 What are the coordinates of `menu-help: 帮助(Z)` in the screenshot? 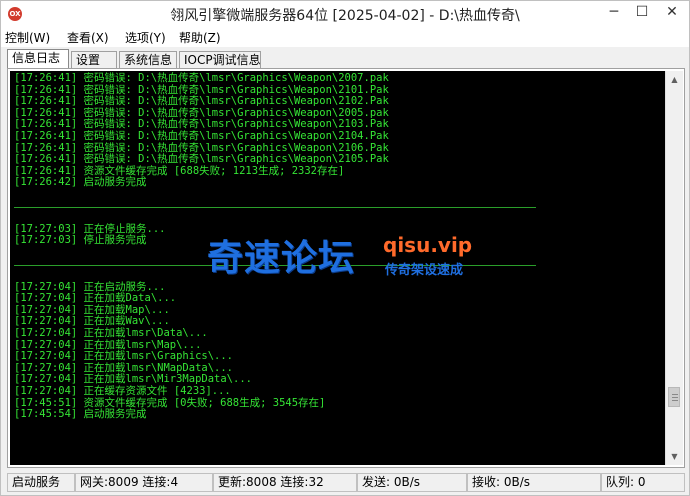 It's located at (200, 37).